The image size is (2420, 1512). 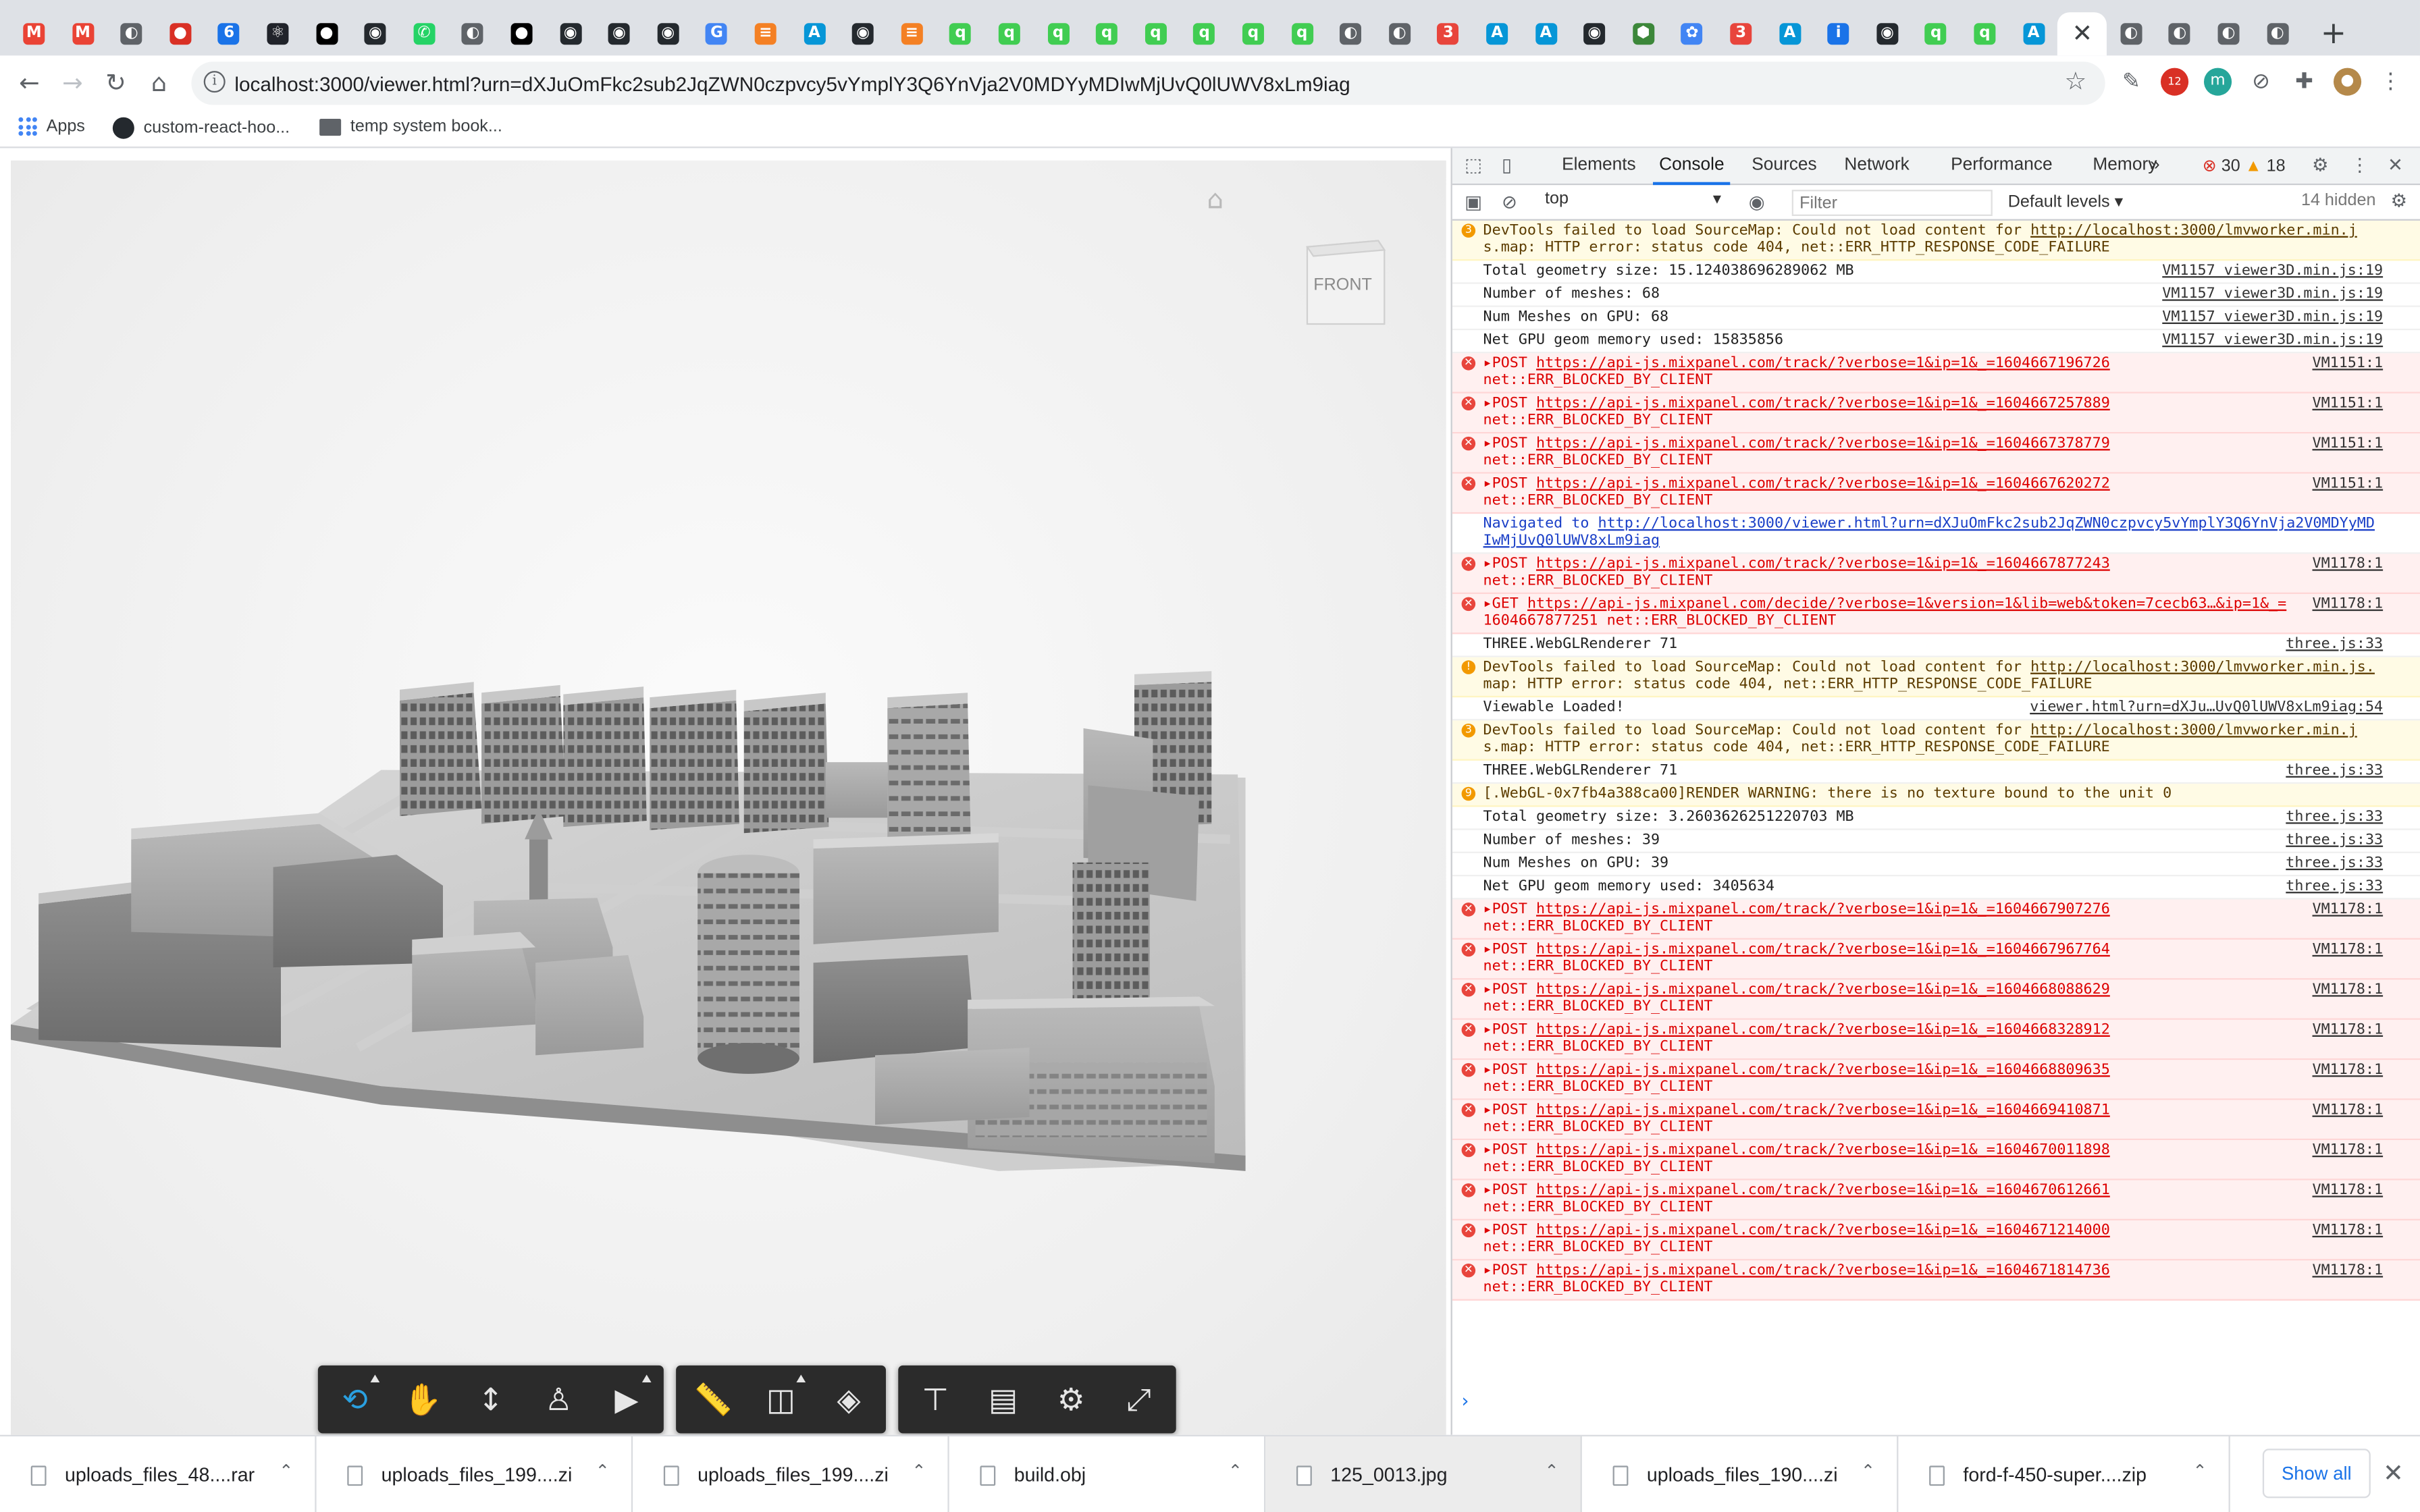 I want to click on section-icon: ◫, so click(x=781, y=1399).